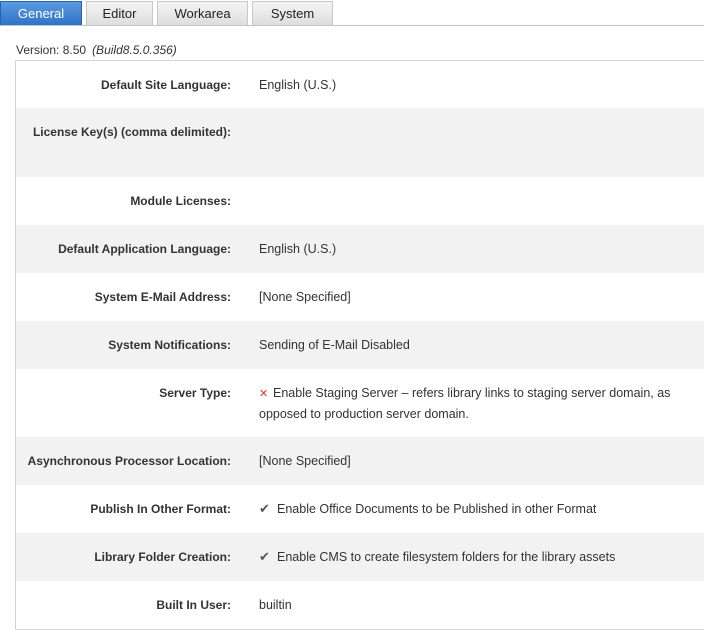 The image size is (704, 630). Describe the element at coordinates (360, 201) in the screenshot. I see `row-module-licenses: Module Licenses:` at that location.